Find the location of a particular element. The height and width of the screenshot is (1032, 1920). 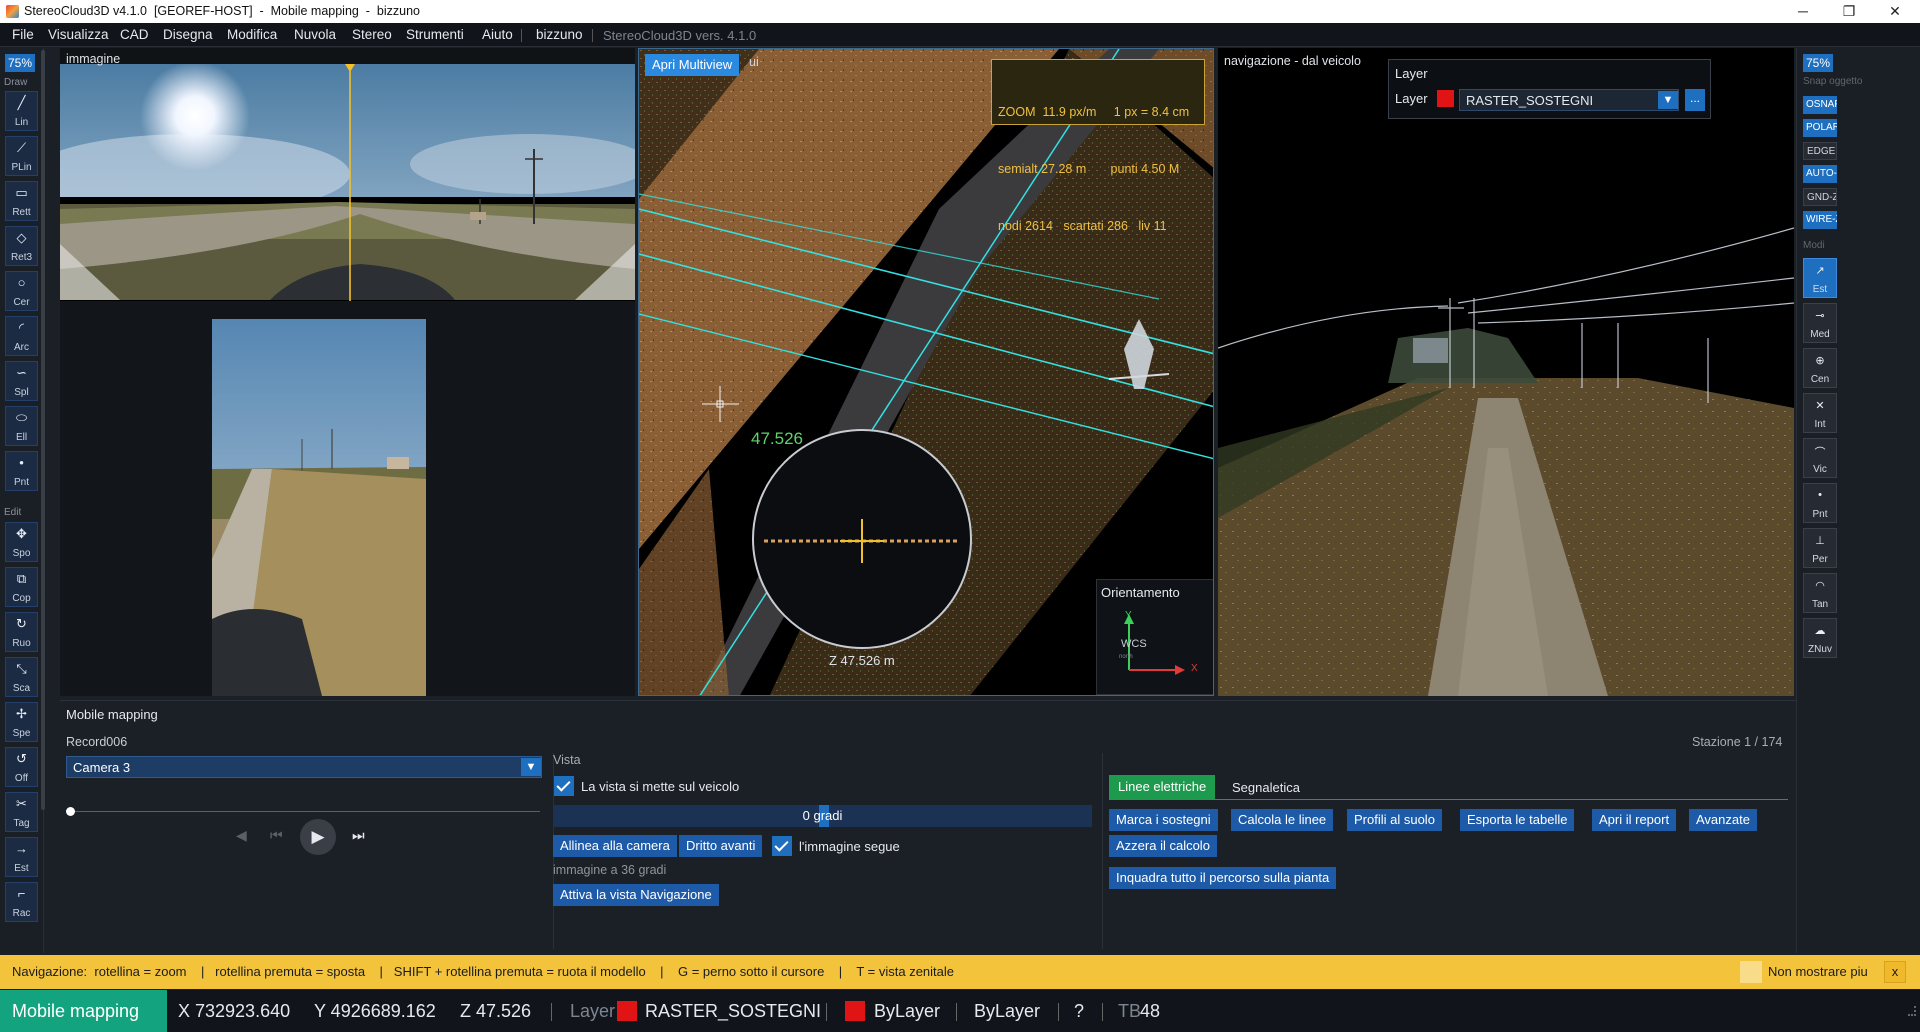

tool-rac-button: ⌐ Rac is located at coordinates (21, 902).